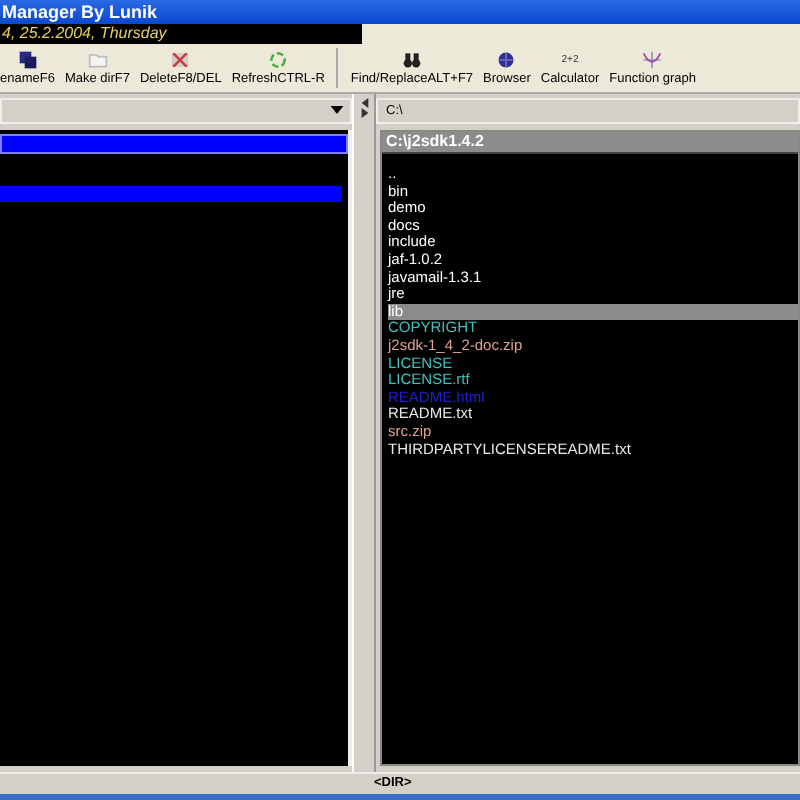 Image resolution: width=800 pixels, height=800 pixels. I want to click on date-text: 4, 25.2.2004, Thursday, so click(181, 34).